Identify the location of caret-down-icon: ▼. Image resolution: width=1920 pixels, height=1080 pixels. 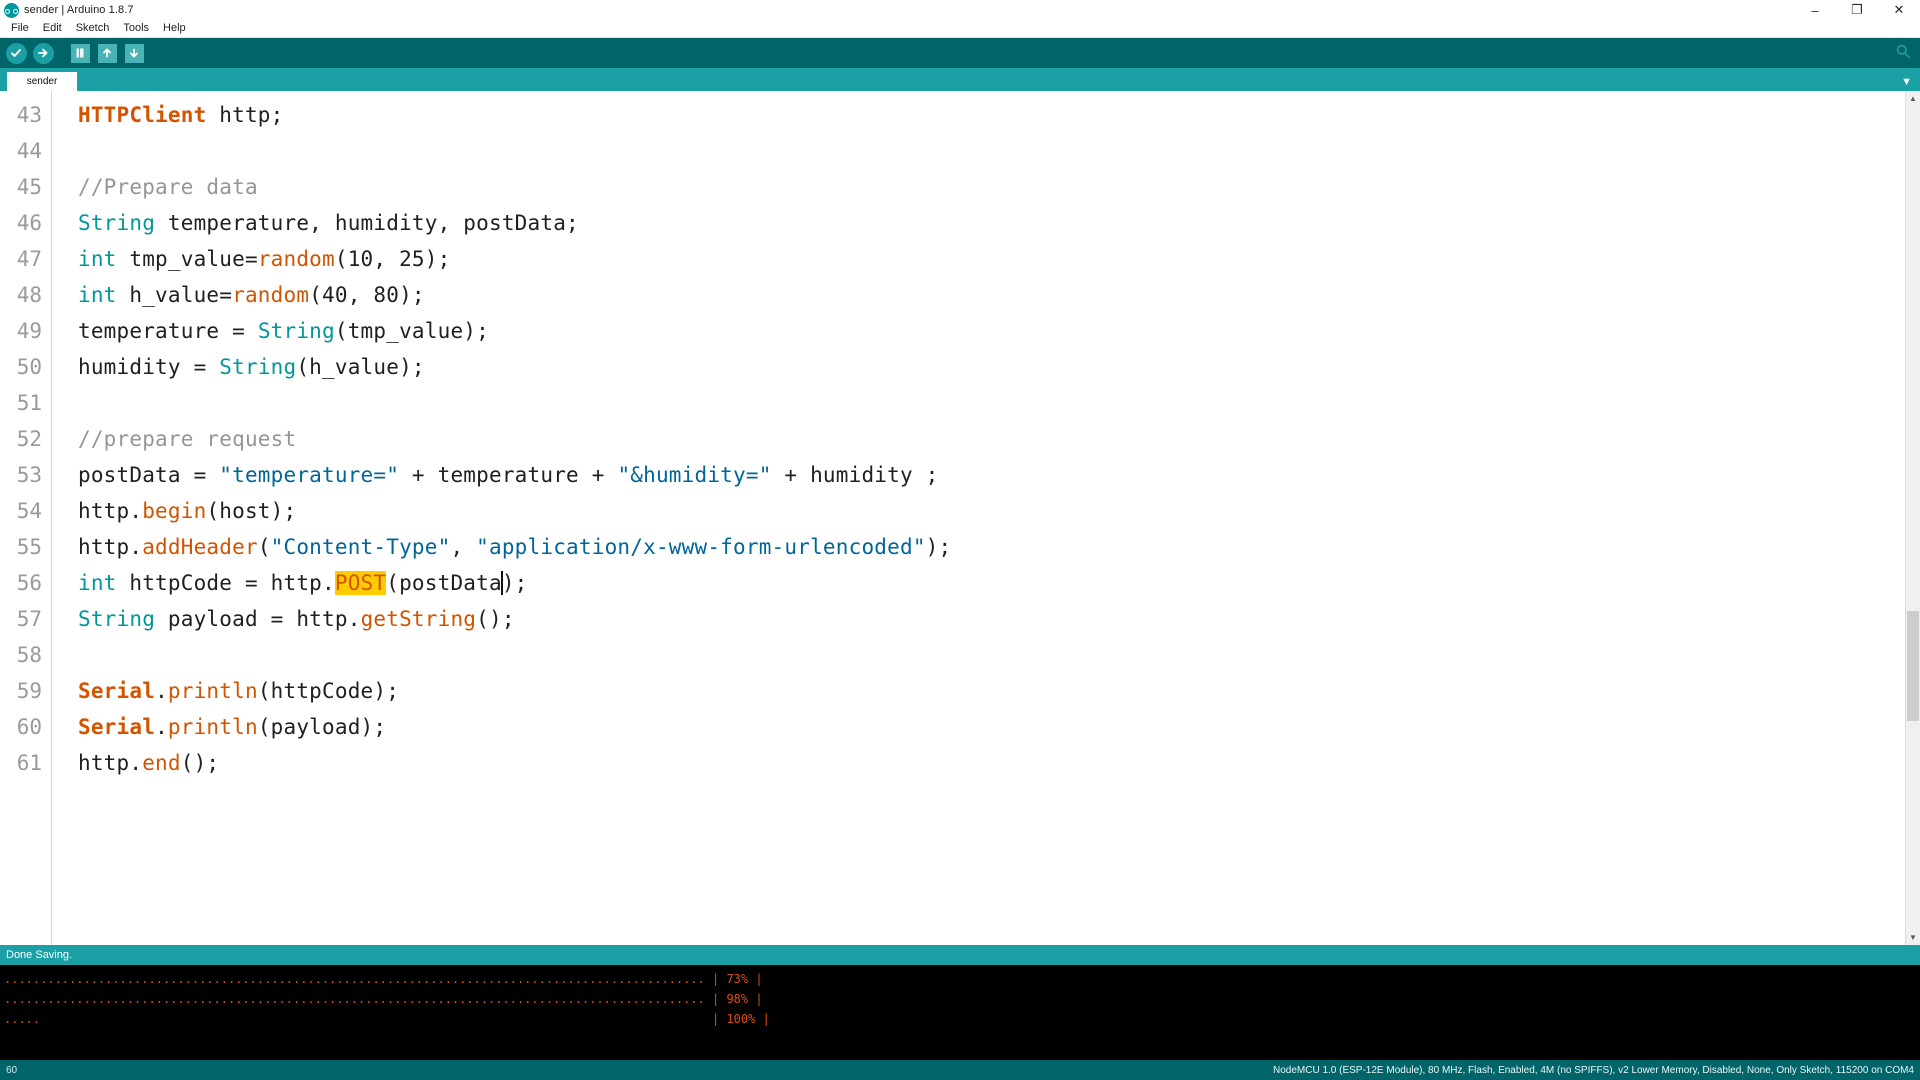
(1913, 937).